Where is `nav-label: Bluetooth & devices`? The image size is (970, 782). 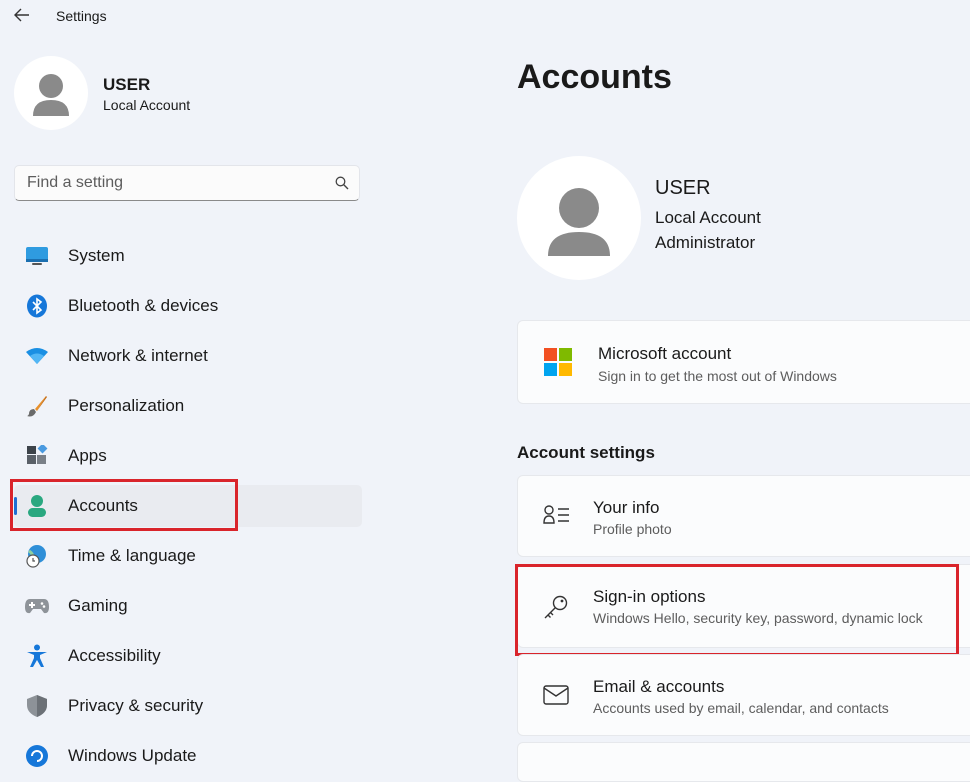 nav-label: Bluetooth & devices is located at coordinates (143, 305).